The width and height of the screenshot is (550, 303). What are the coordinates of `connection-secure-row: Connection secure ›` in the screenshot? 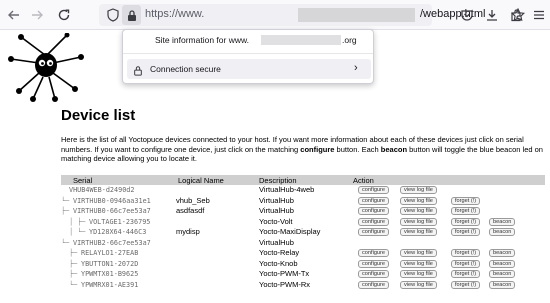 It's located at (249, 69).